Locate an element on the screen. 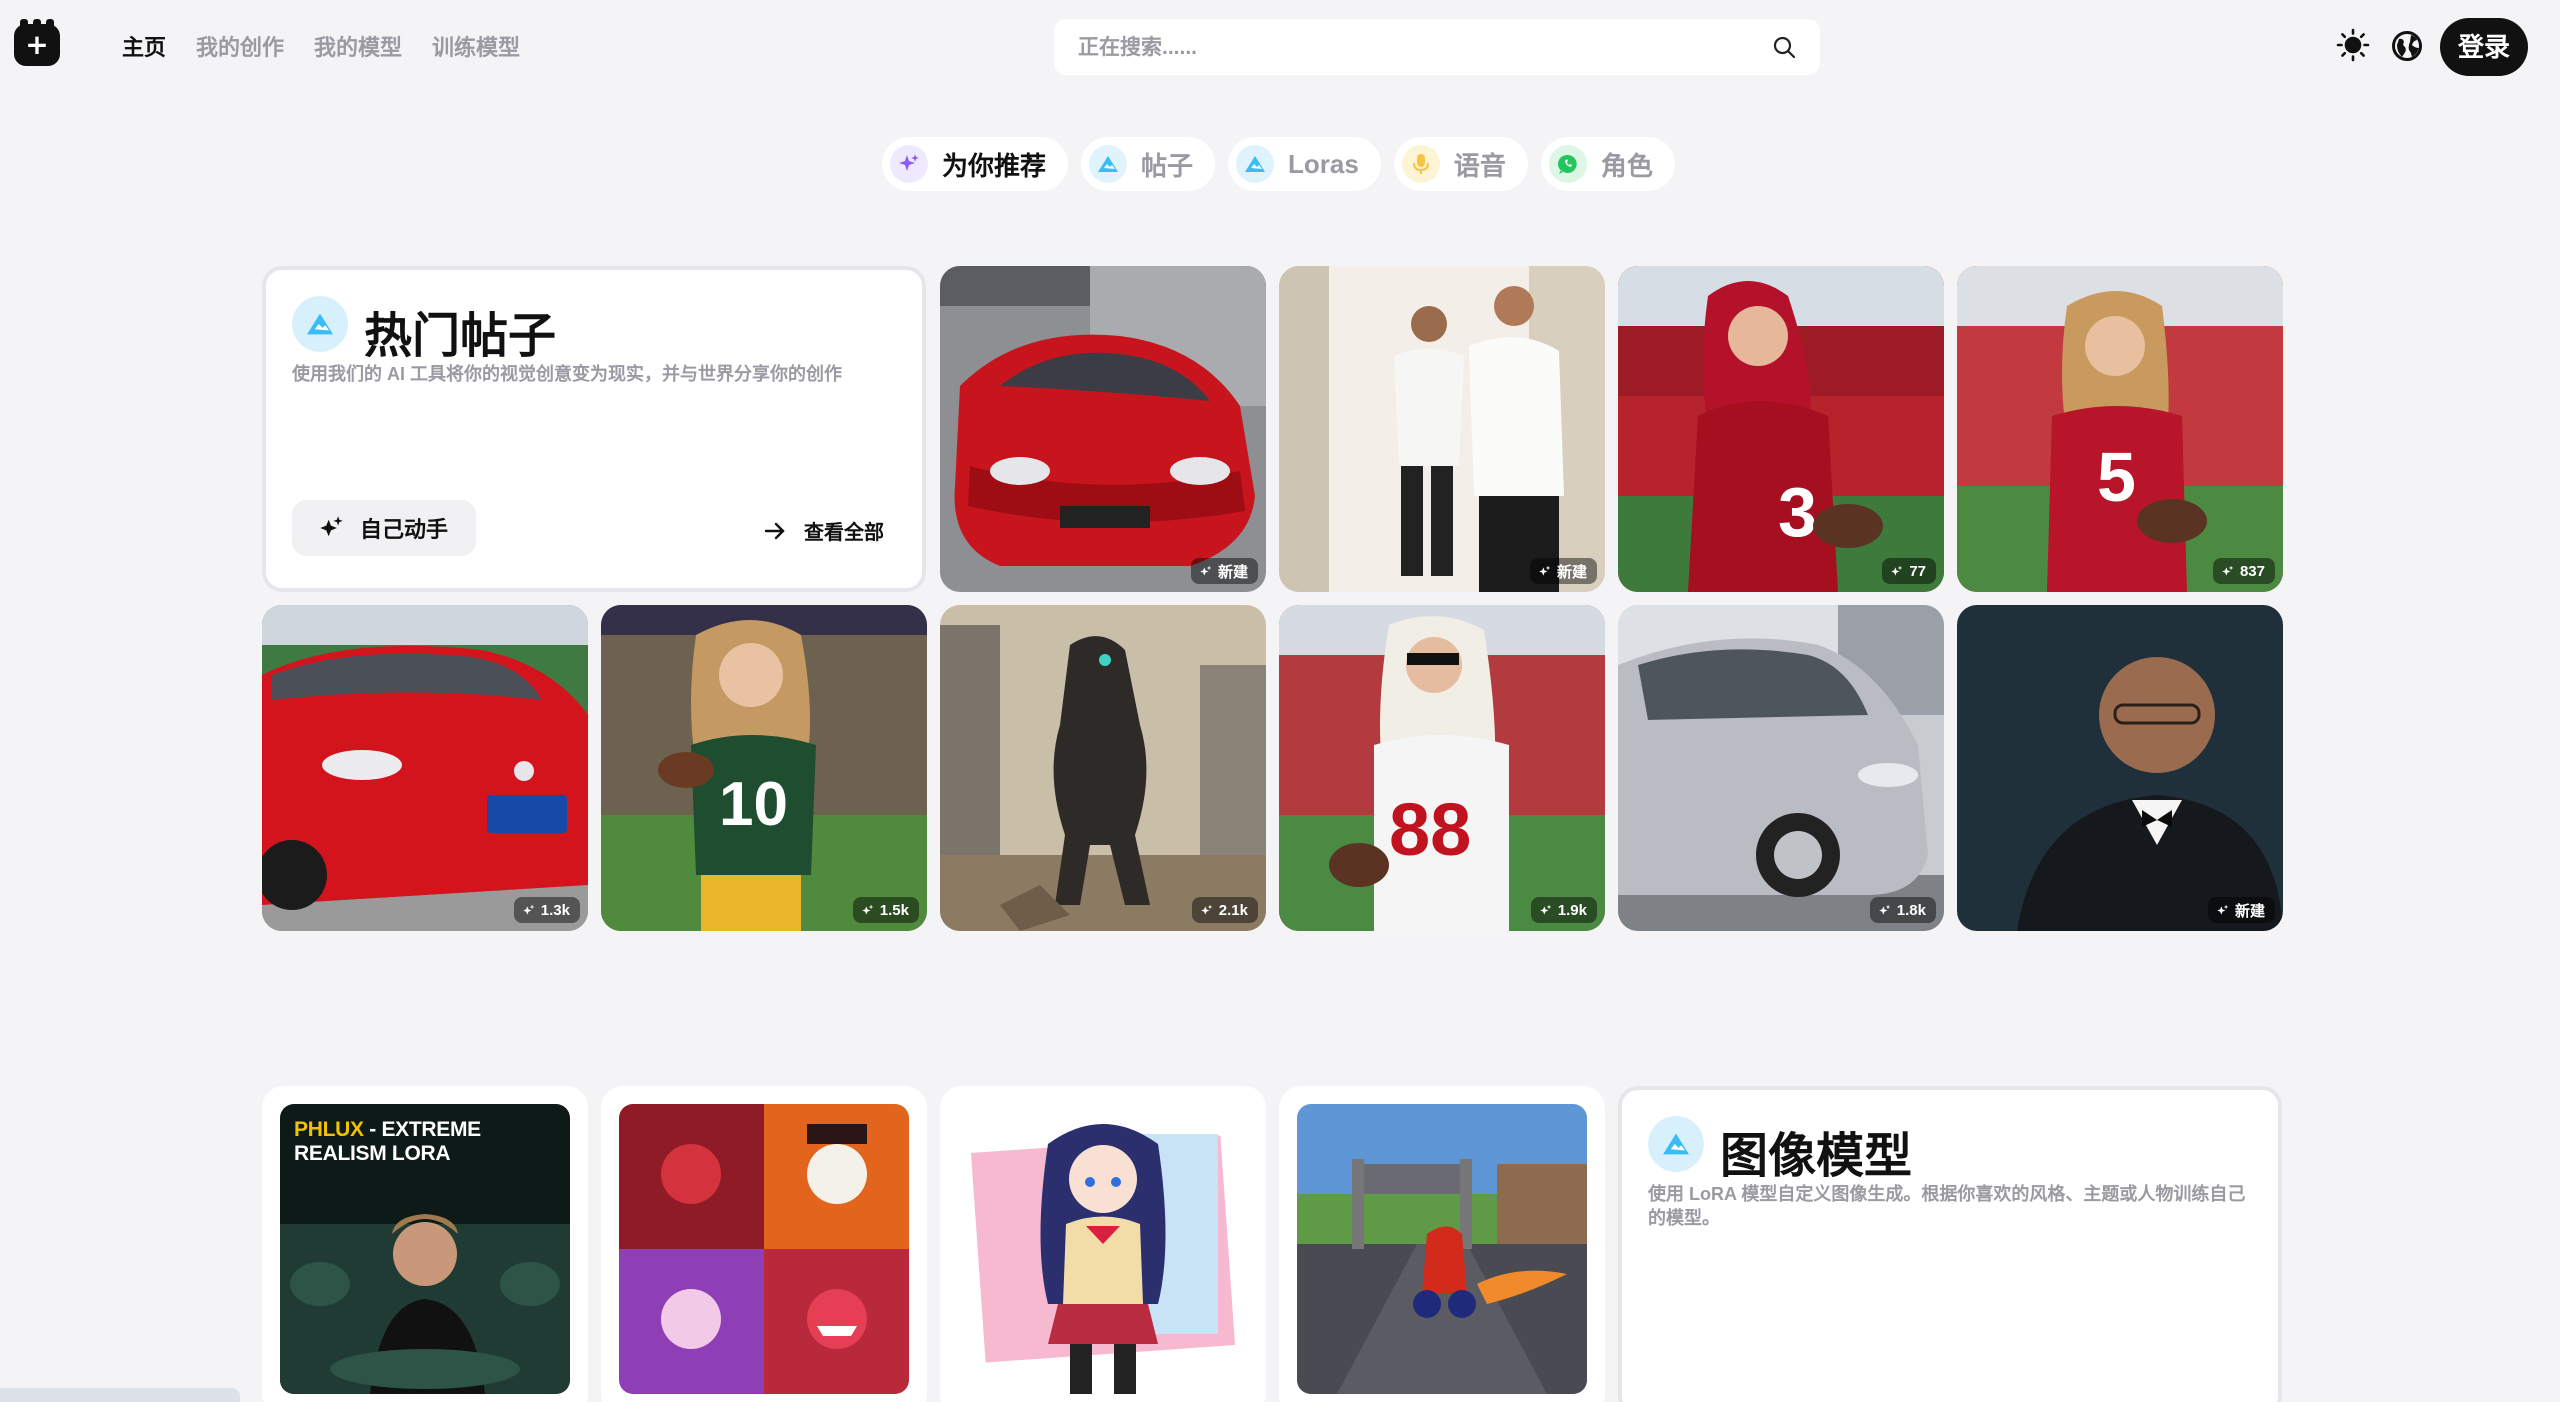 The image size is (2560, 1402). remix-count-badge: 1.8k is located at coordinates (1902, 910).